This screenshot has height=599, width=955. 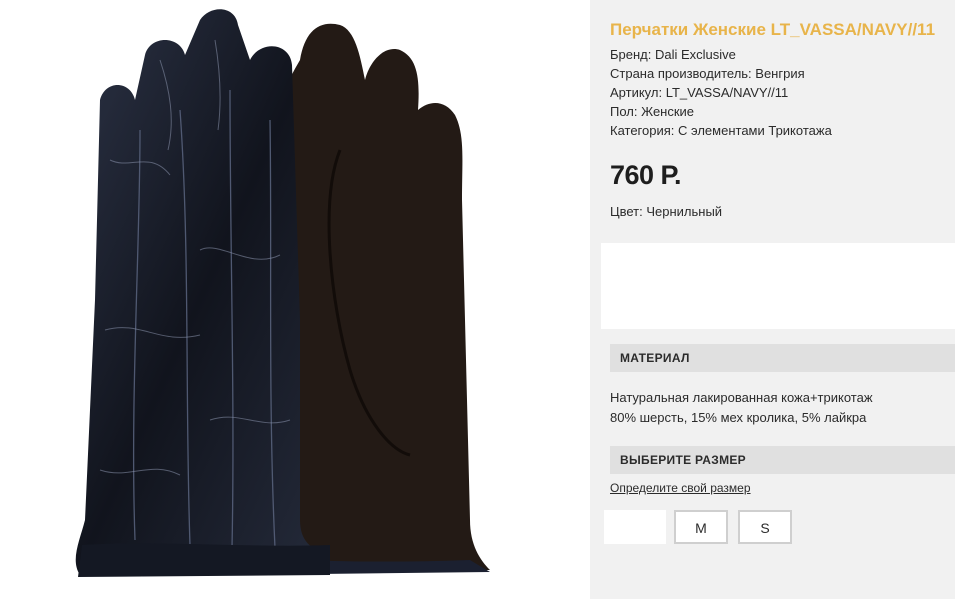 What do you see at coordinates (646, 175) in the screenshot?
I see `product-price: 760 Р.` at bounding box center [646, 175].